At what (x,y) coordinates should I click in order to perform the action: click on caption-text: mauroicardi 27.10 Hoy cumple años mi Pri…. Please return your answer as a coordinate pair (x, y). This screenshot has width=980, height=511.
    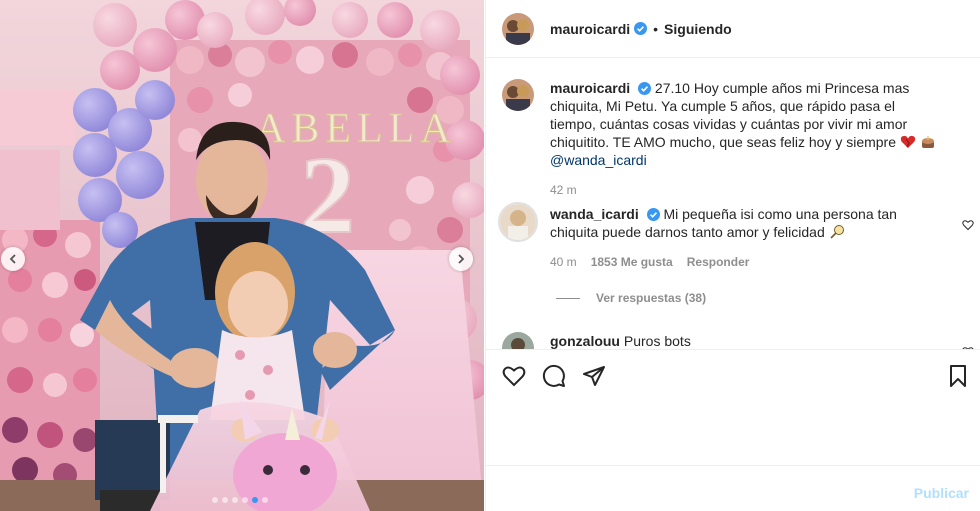
    Looking at the image, I should click on (746, 124).